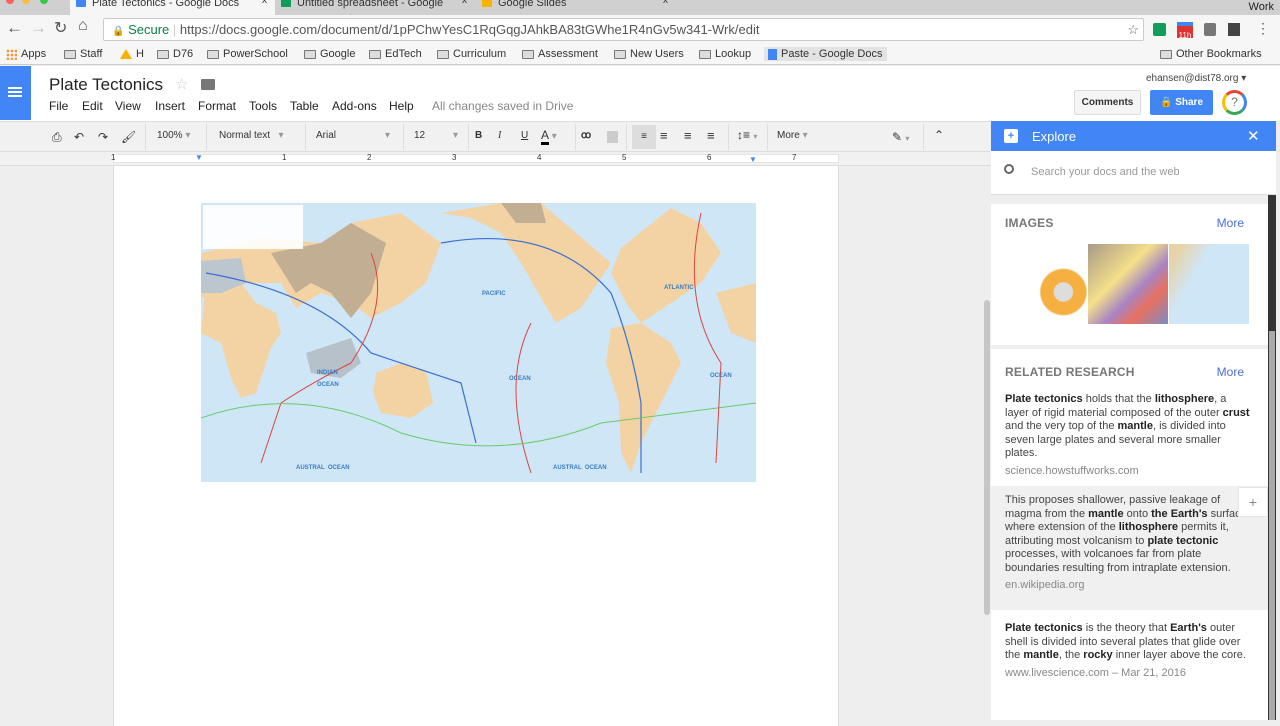  Describe the element at coordinates (1234, 102) in the screenshot. I see `help-button: ?` at that location.